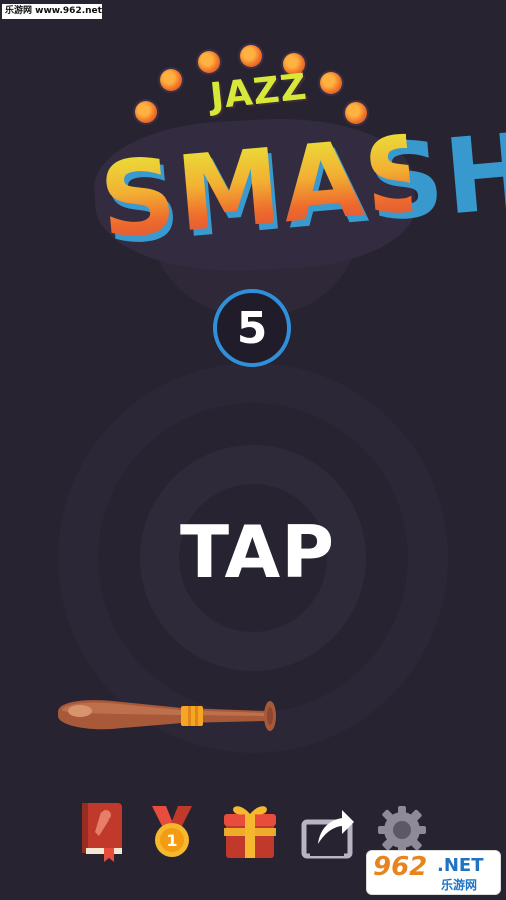 The height and width of the screenshot is (900, 506). I want to click on badge-suffix: .NET, so click(460, 865).